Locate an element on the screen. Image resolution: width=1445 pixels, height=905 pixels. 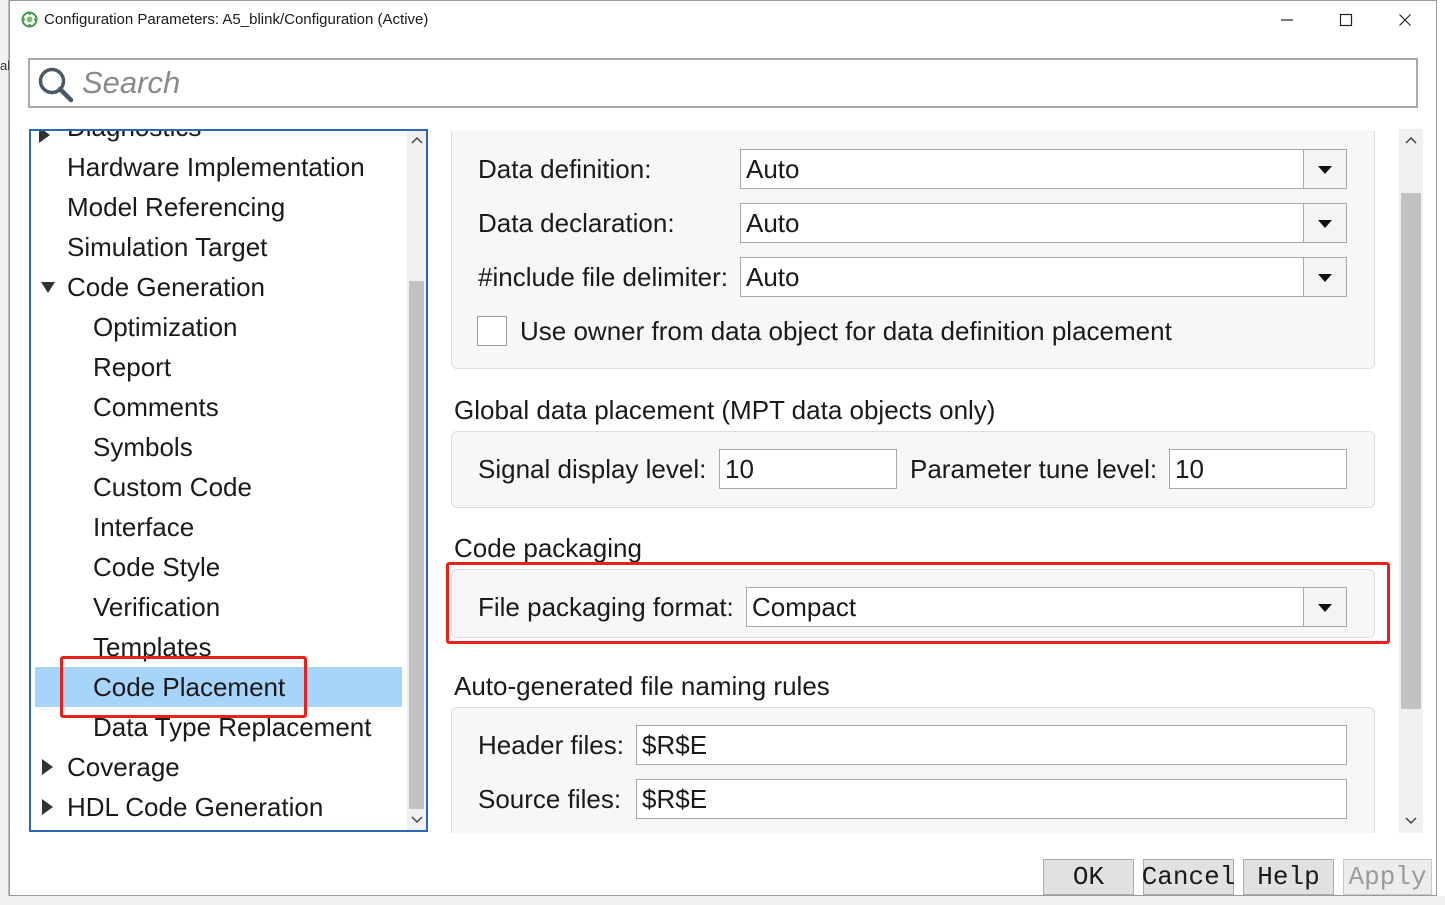
use-owner-checkbox is located at coordinates (492, 331).